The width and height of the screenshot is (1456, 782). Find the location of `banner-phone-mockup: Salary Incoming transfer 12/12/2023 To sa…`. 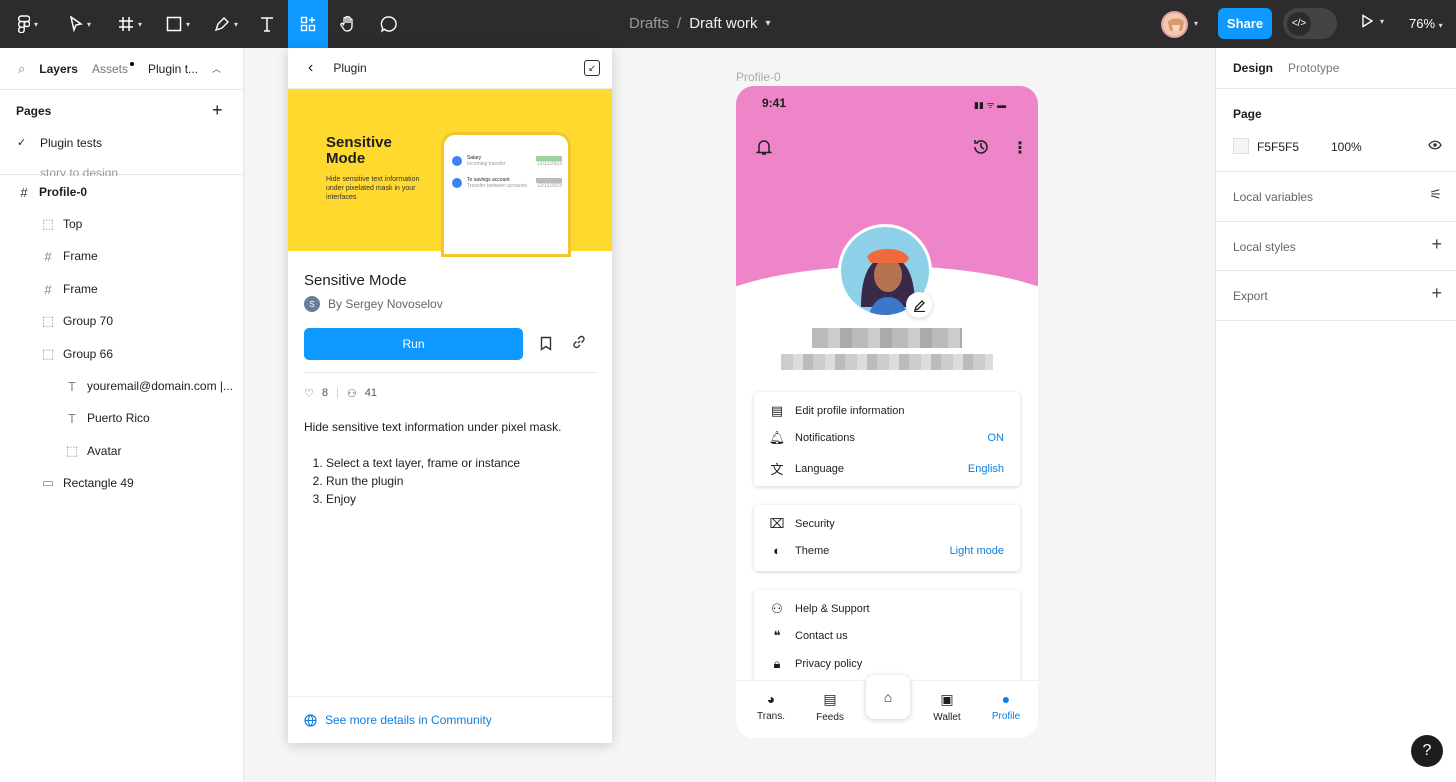

banner-phone-mockup: Salary Incoming transfer 12/12/2023 To sa… is located at coordinates (506, 194).